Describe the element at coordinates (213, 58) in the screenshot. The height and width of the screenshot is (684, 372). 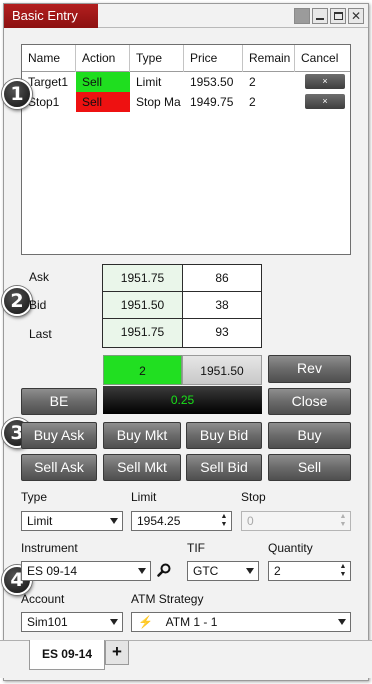
I see `column-header-price: Price` at that location.